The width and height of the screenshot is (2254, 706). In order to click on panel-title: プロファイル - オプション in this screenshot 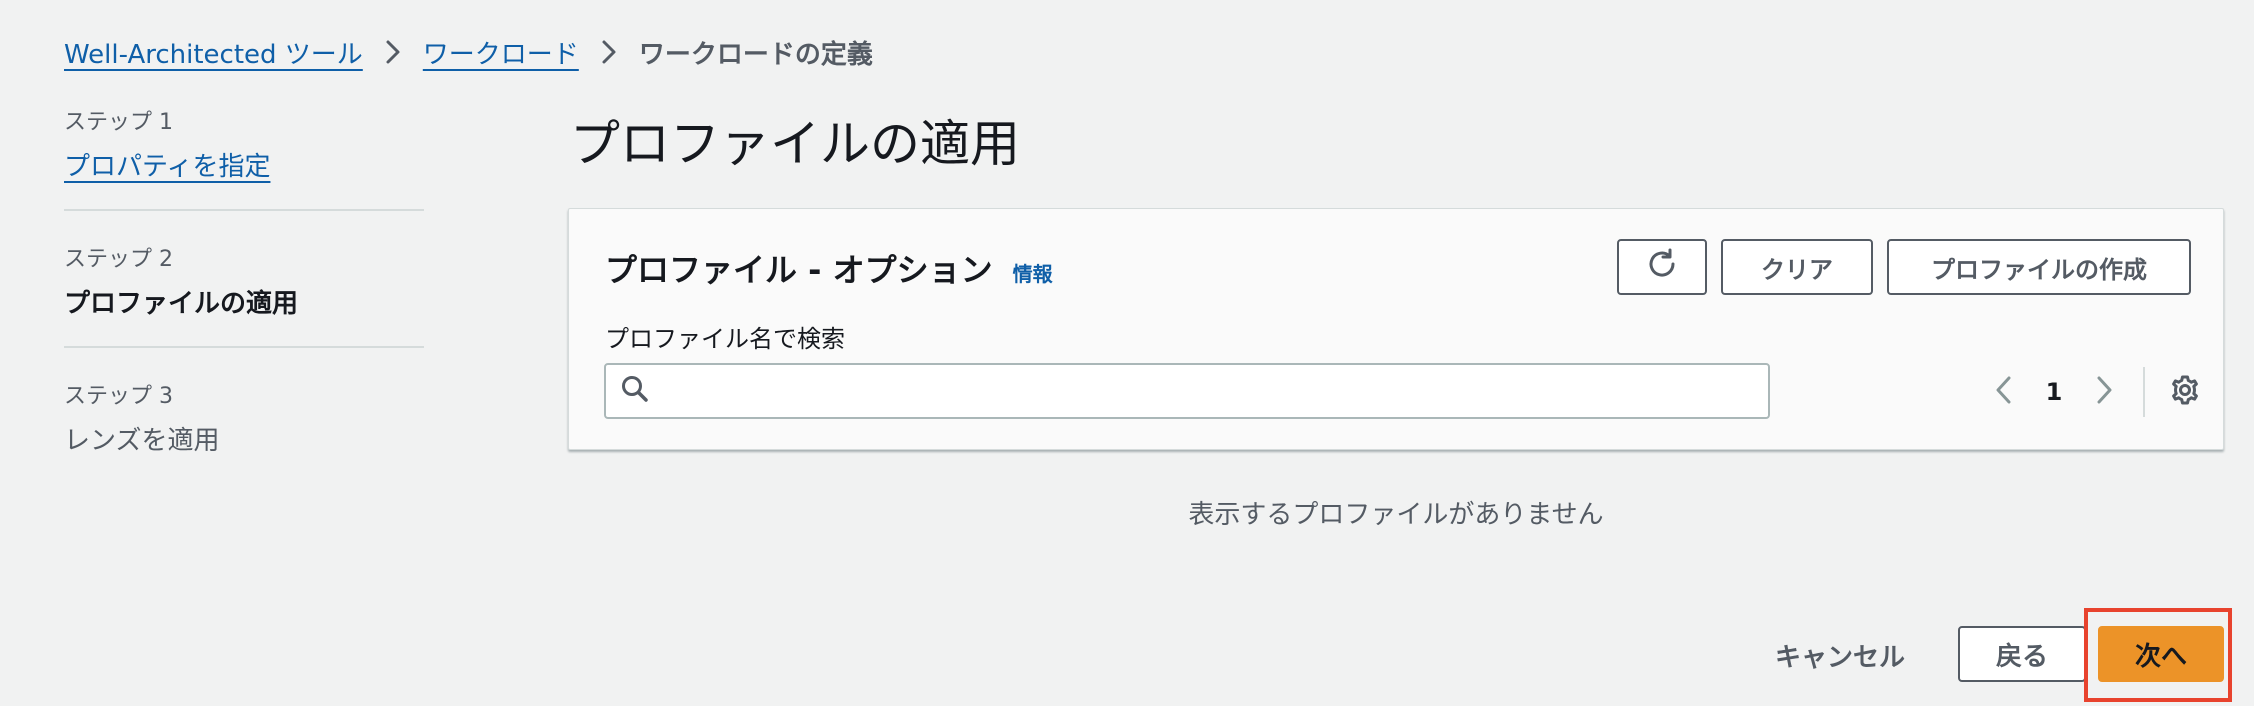, I will do `click(799, 270)`.